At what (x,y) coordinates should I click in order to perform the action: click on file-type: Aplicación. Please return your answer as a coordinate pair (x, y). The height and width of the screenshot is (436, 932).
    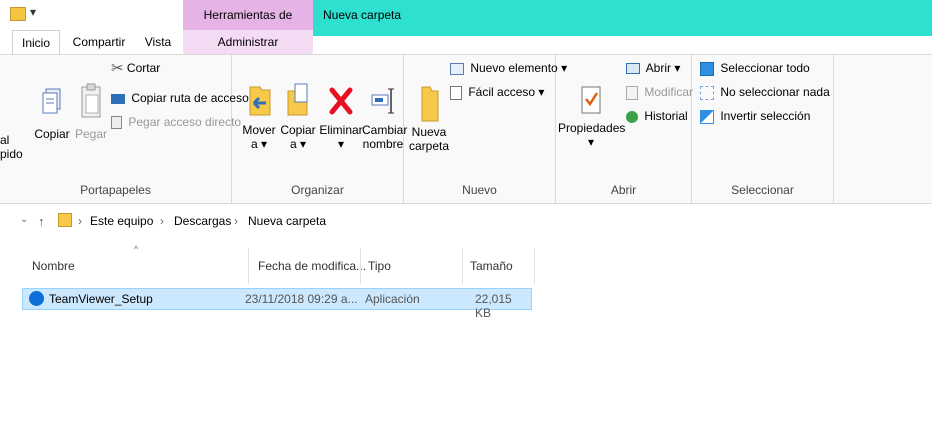
    Looking at the image, I should click on (392, 299).